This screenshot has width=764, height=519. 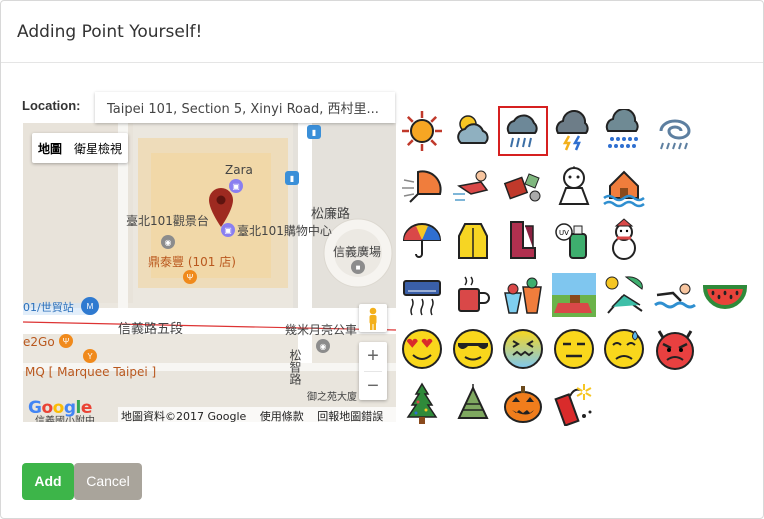 I want to click on heavy-rain-icon, so click(x=624, y=131).